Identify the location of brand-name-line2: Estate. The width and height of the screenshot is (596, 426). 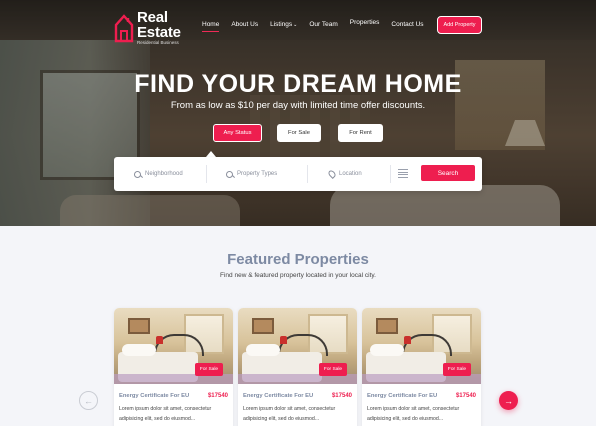
(159, 32).